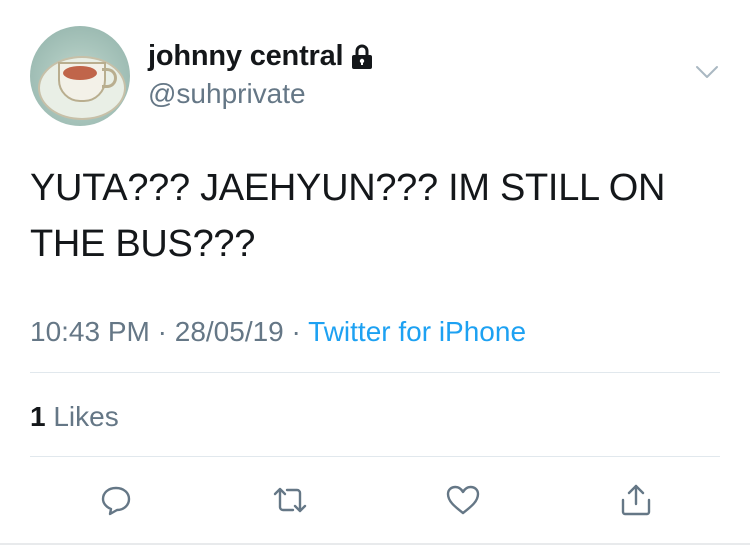 This screenshot has height=545, width=750. What do you see at coordinates (38, 416) in the screenshot?
I see `likes-count: 1` at bounding box center [38, 416].